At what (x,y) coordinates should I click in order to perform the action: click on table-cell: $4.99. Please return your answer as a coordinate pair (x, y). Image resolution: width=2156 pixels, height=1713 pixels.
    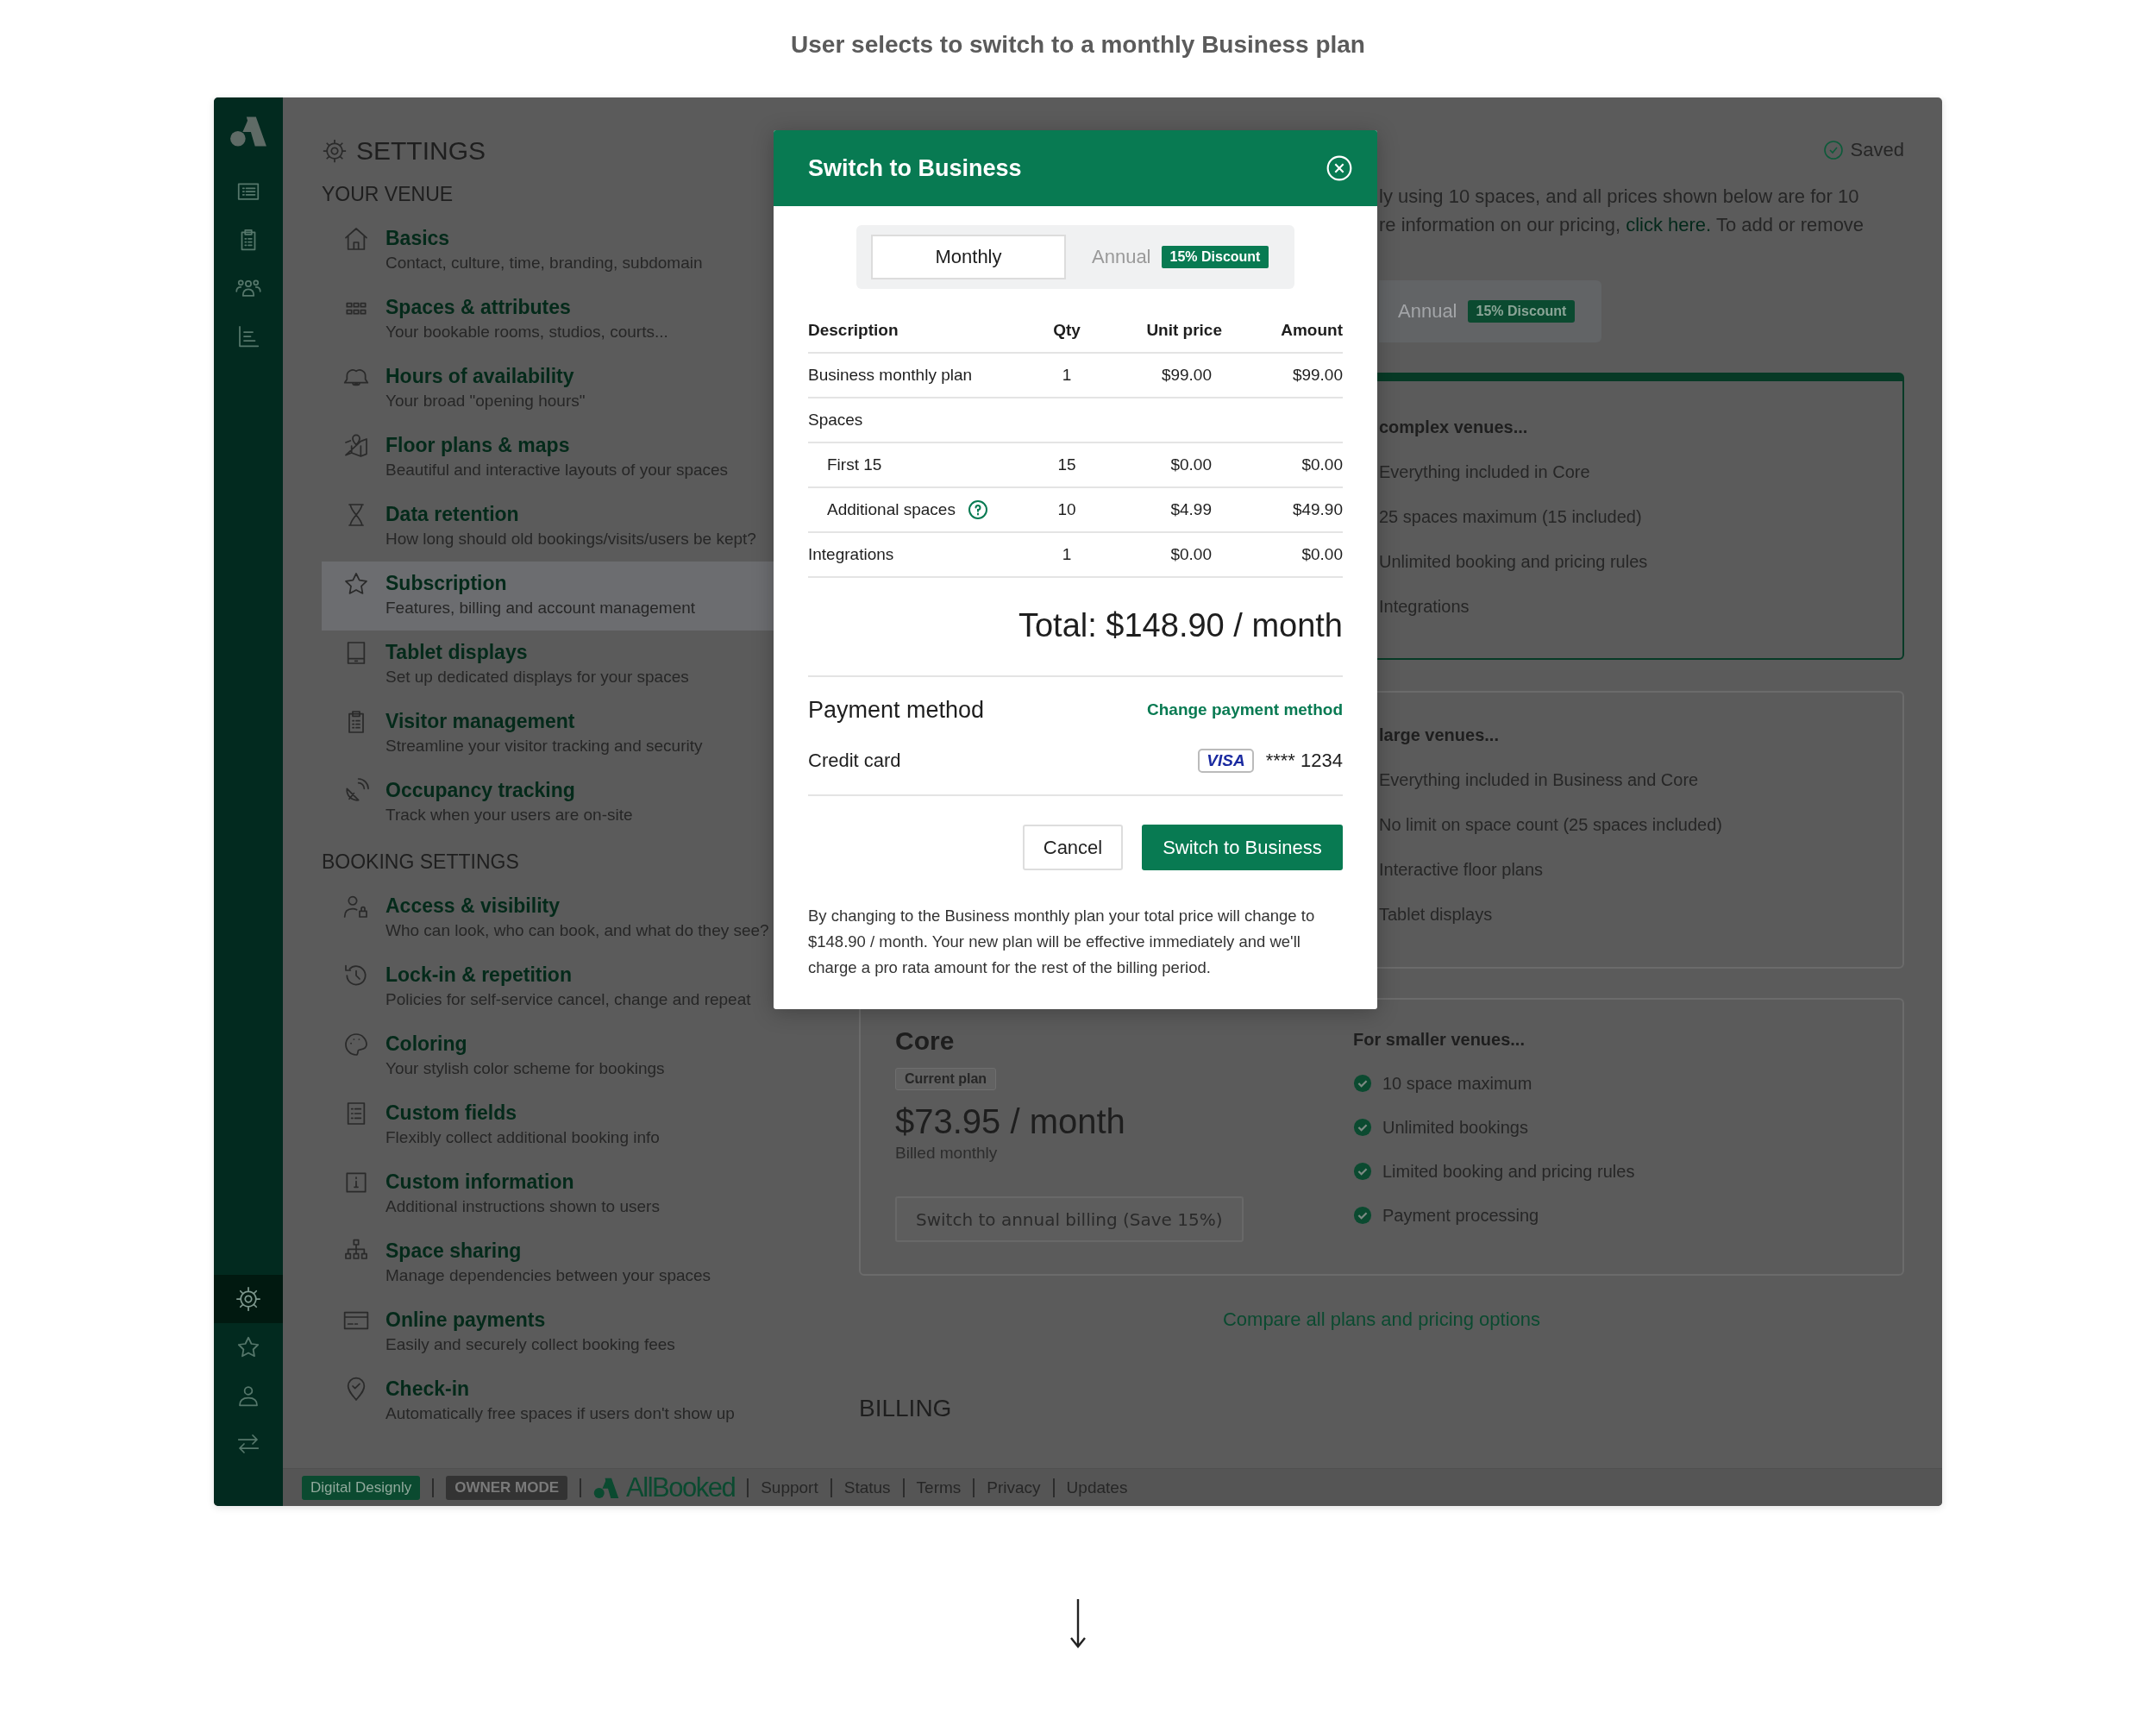
    Looking at the image, I should click on (1191, 509).